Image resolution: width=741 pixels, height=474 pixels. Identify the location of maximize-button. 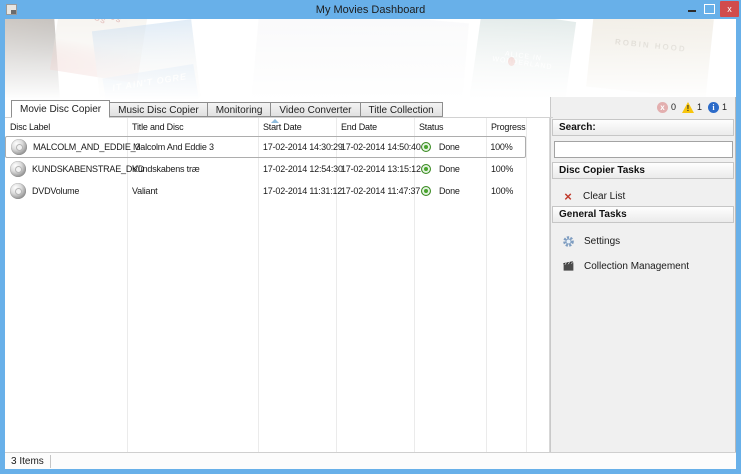
(709, 9).